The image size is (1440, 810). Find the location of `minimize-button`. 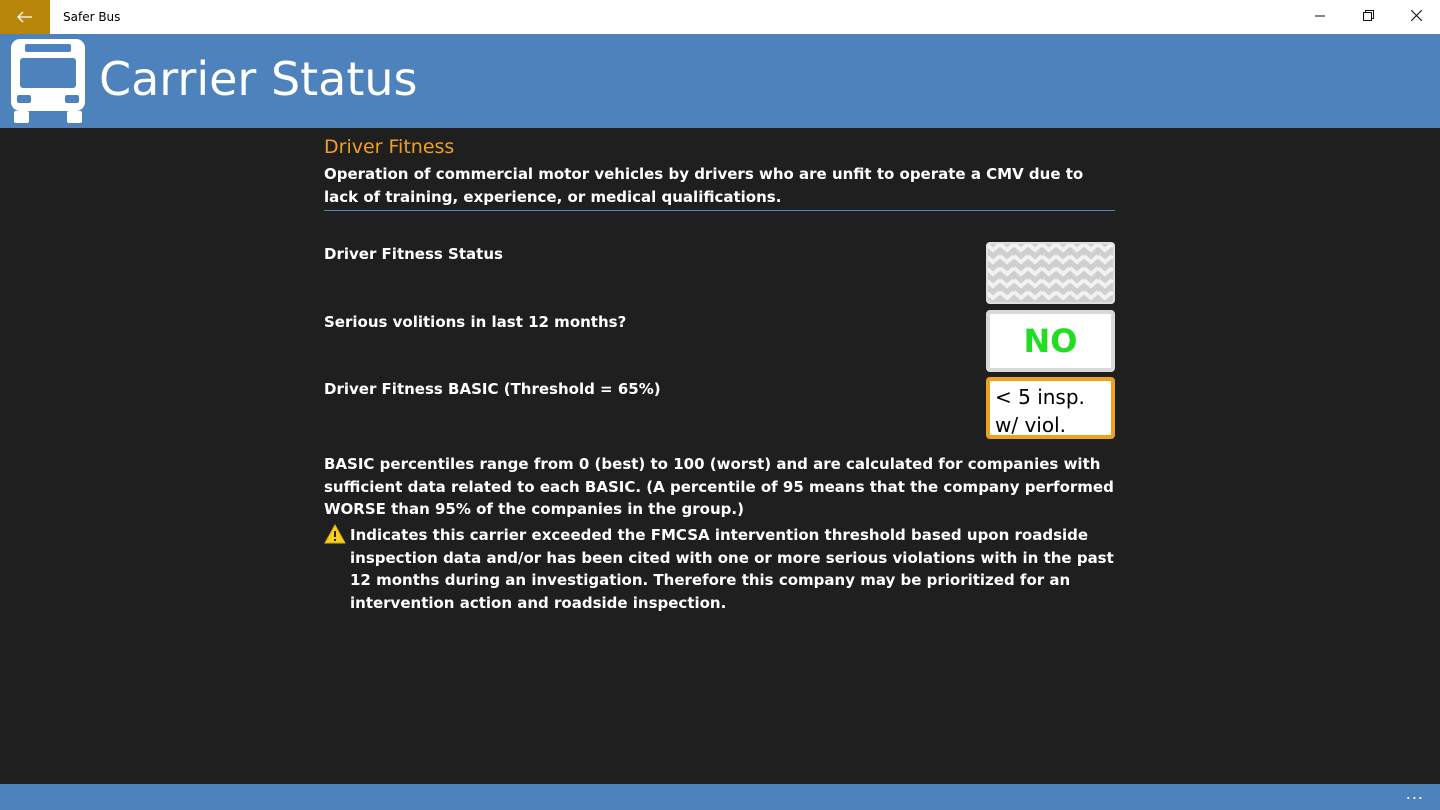

minimize-button is located at coordinates (1320, 17).